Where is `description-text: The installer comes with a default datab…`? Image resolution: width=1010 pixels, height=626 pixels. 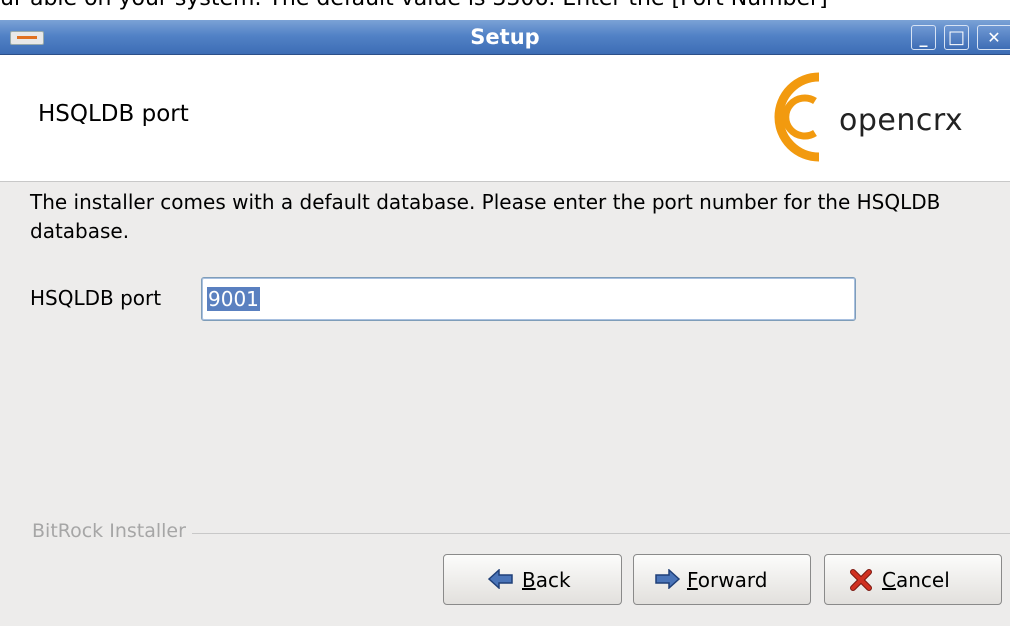 description-text: The installer comes with a default datab… is located at coordinates (485, 216).